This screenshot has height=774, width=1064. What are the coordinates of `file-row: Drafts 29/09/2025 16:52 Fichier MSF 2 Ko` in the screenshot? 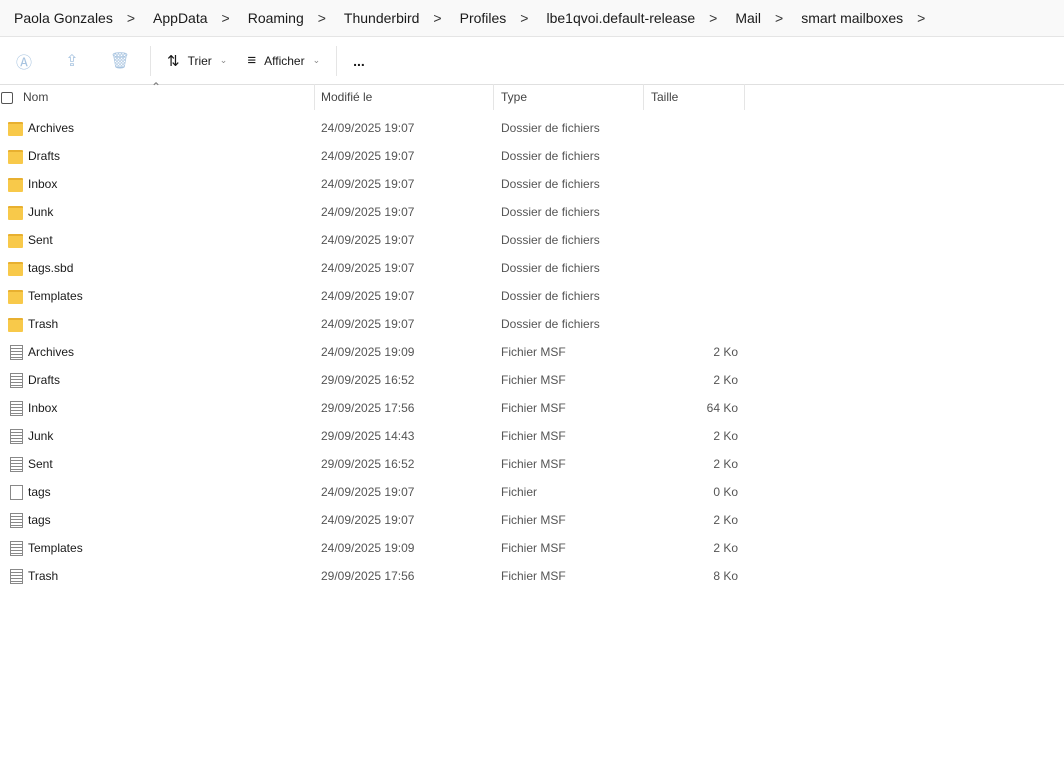 It's located at (373, 380).